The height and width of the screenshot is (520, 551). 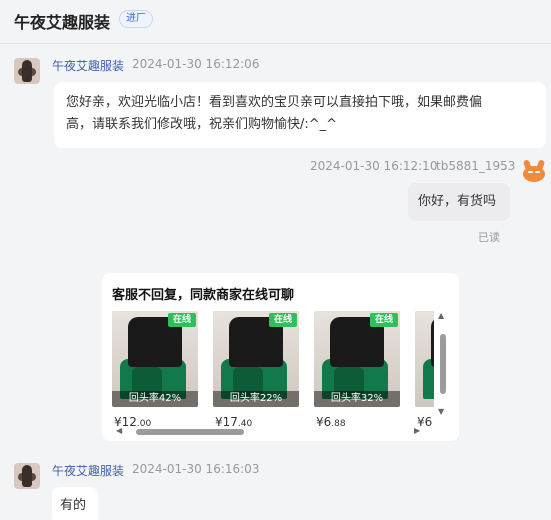 I want to click on message-text: 有的, so click(x=73, y=505).